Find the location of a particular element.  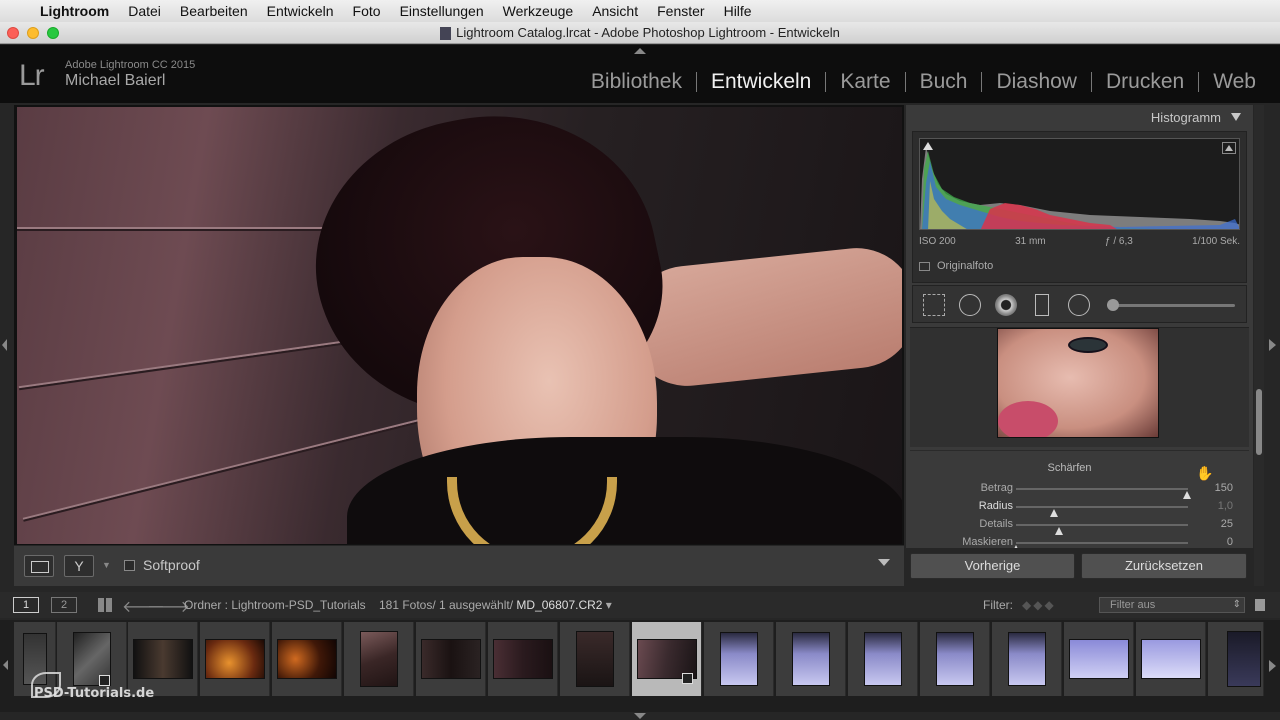

module-entwickeln: Entwickeln is located at coordinates (761, 82).